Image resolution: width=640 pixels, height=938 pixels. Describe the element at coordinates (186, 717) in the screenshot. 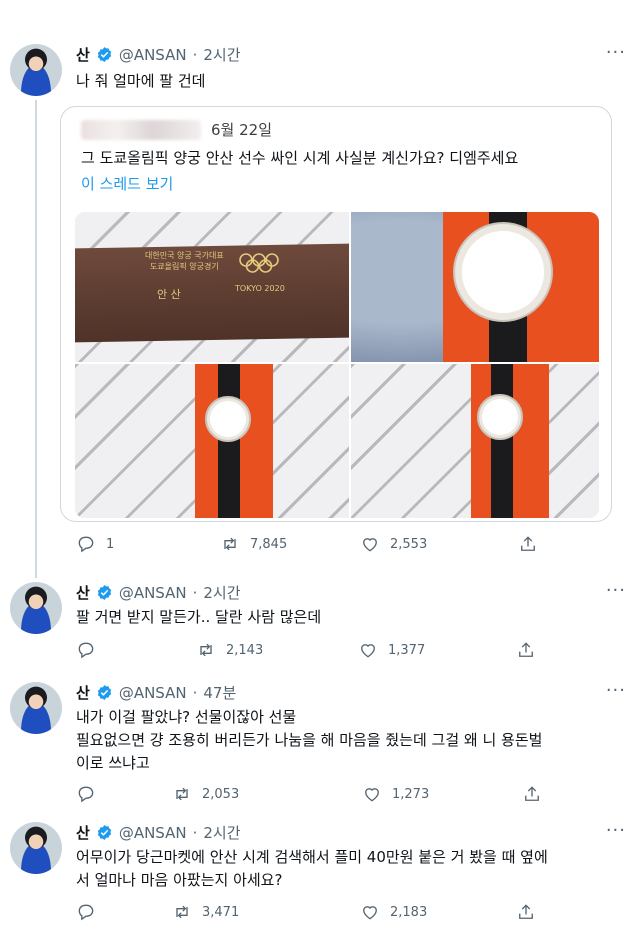

I see `tweet-text-line: 내가 이걸 팔았냐? 선물이잖아 선물` at that location.